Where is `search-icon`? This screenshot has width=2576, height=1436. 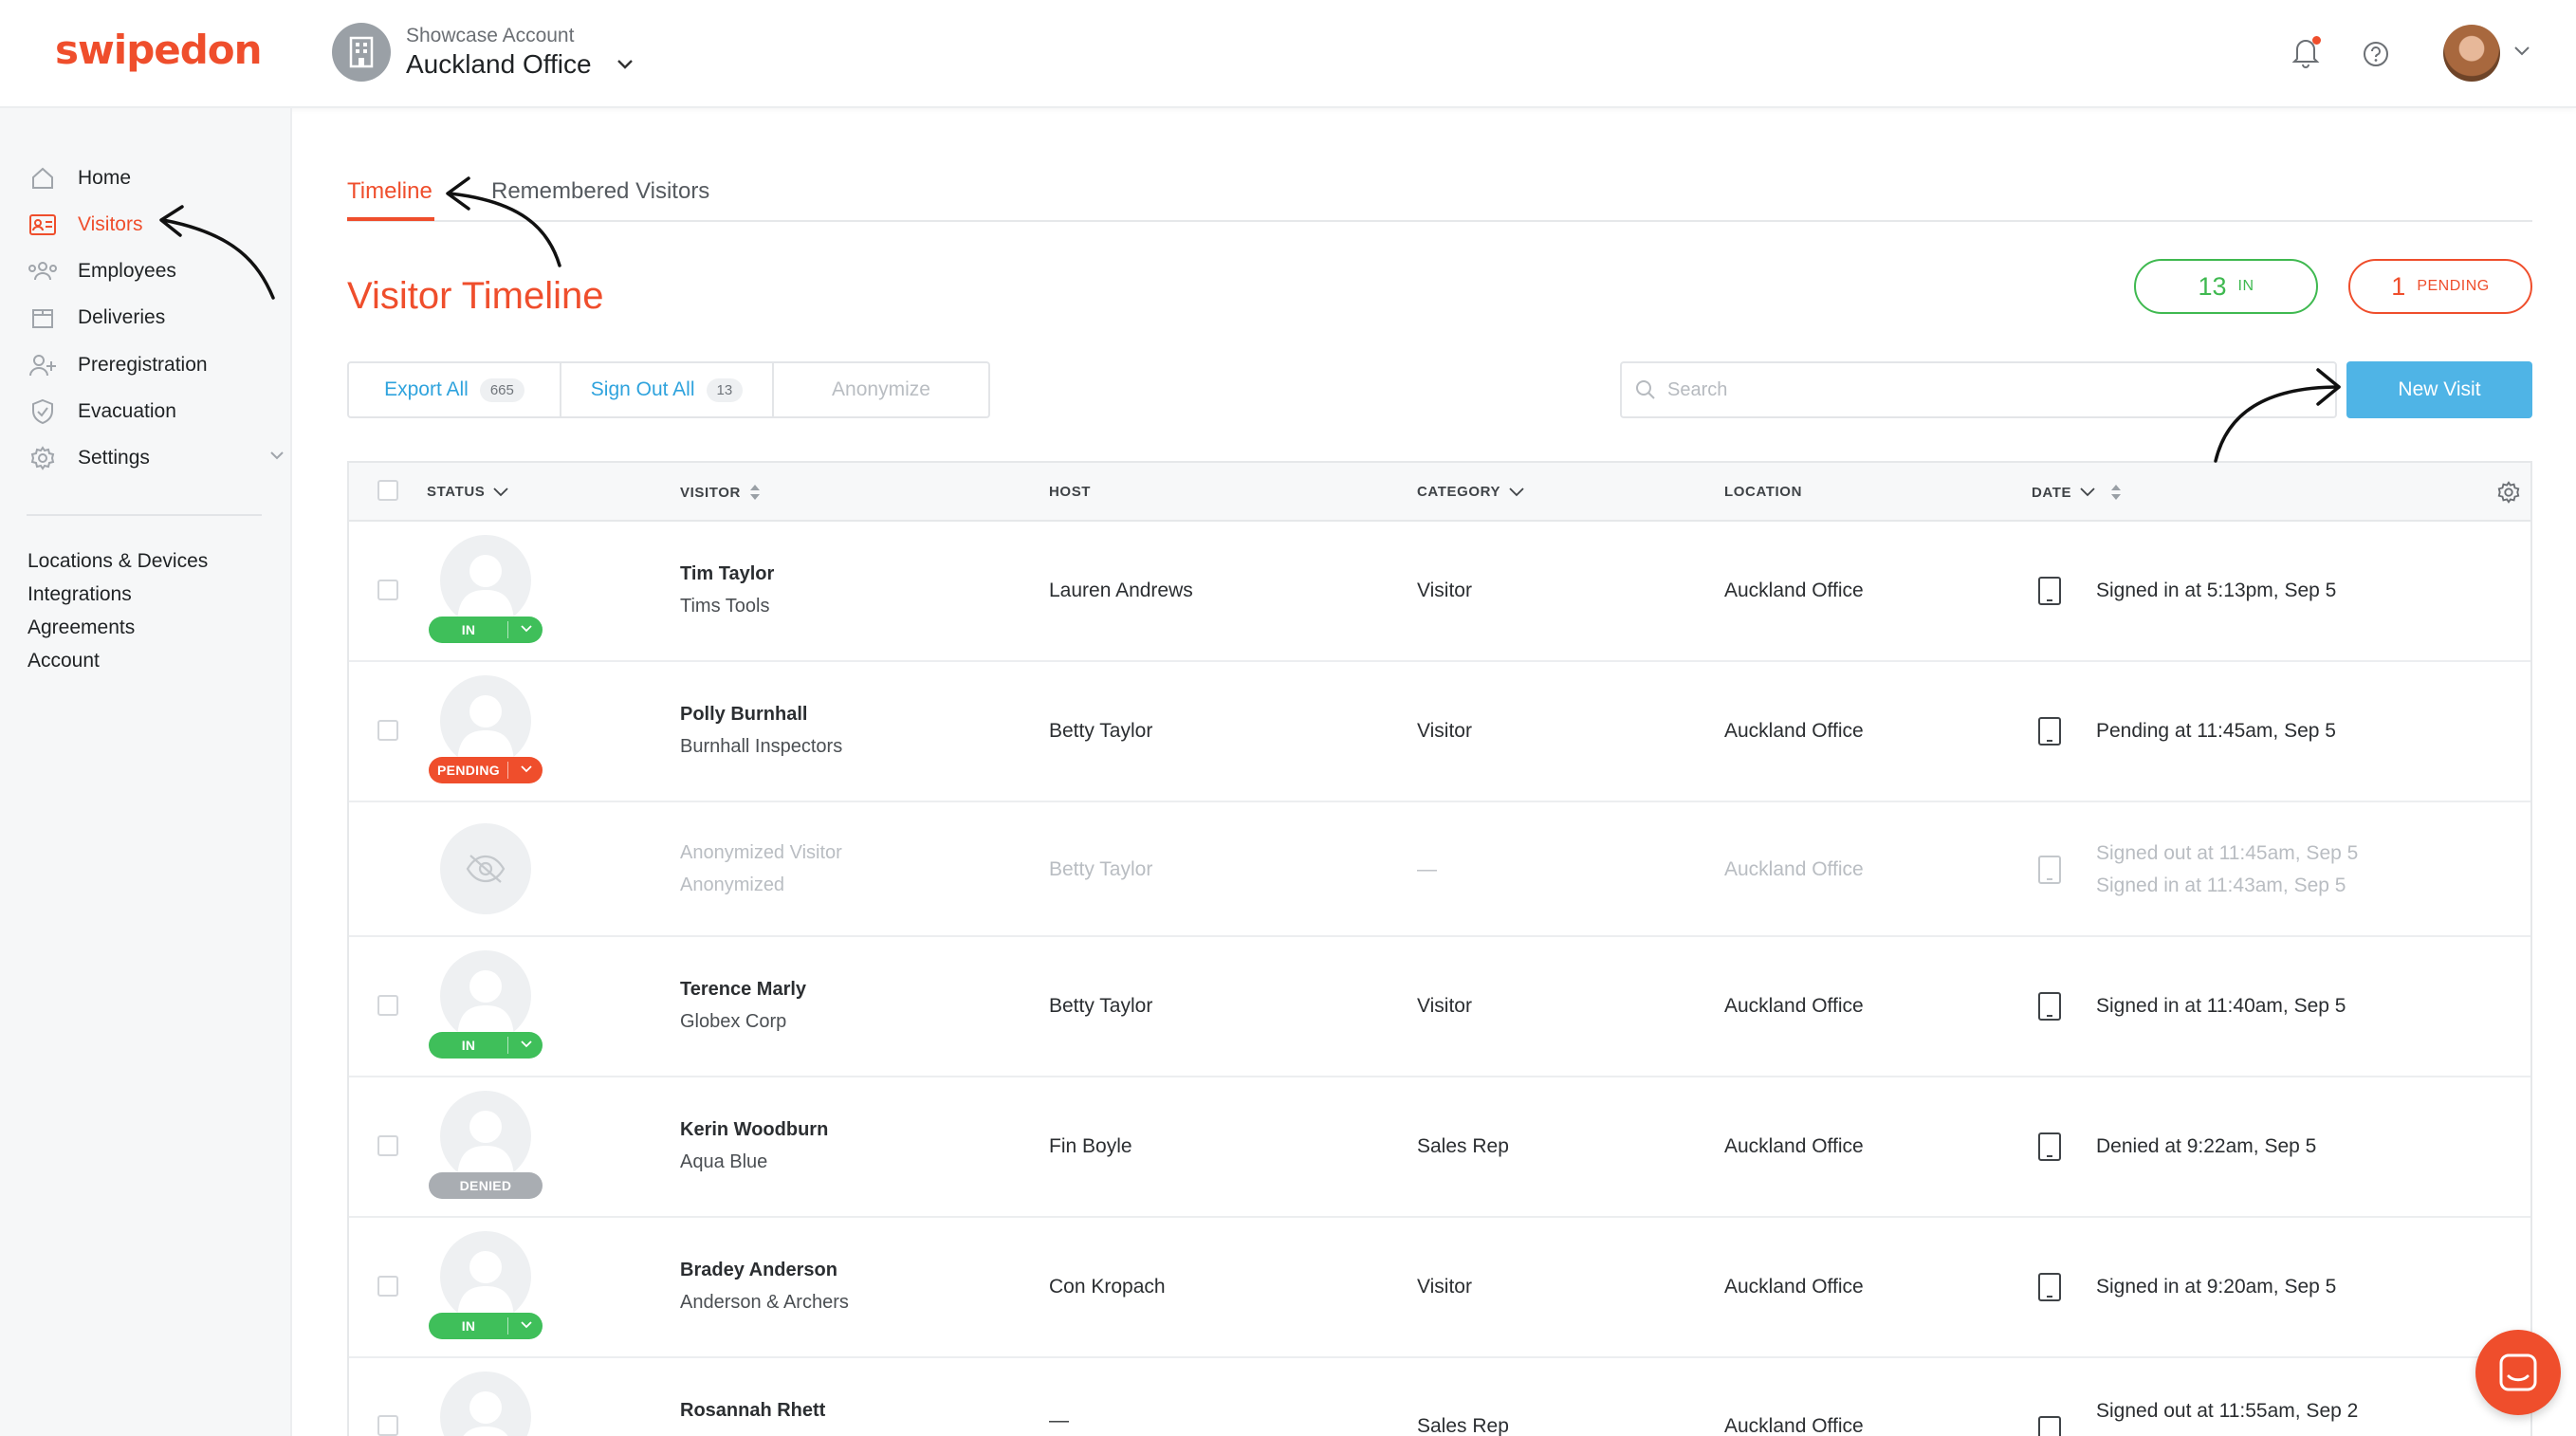
search-icon is located at coordinates (1645, 390).